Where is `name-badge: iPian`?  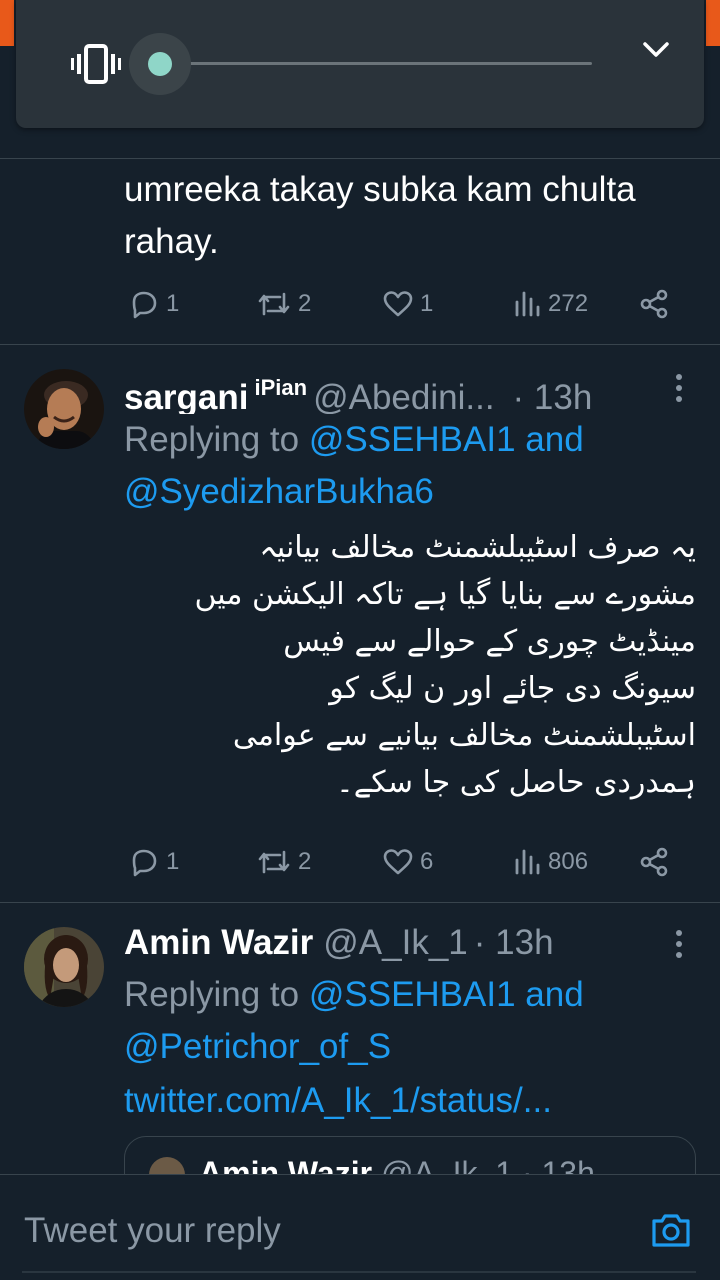
name-badge: iPian is located at coordinates (281, 387).